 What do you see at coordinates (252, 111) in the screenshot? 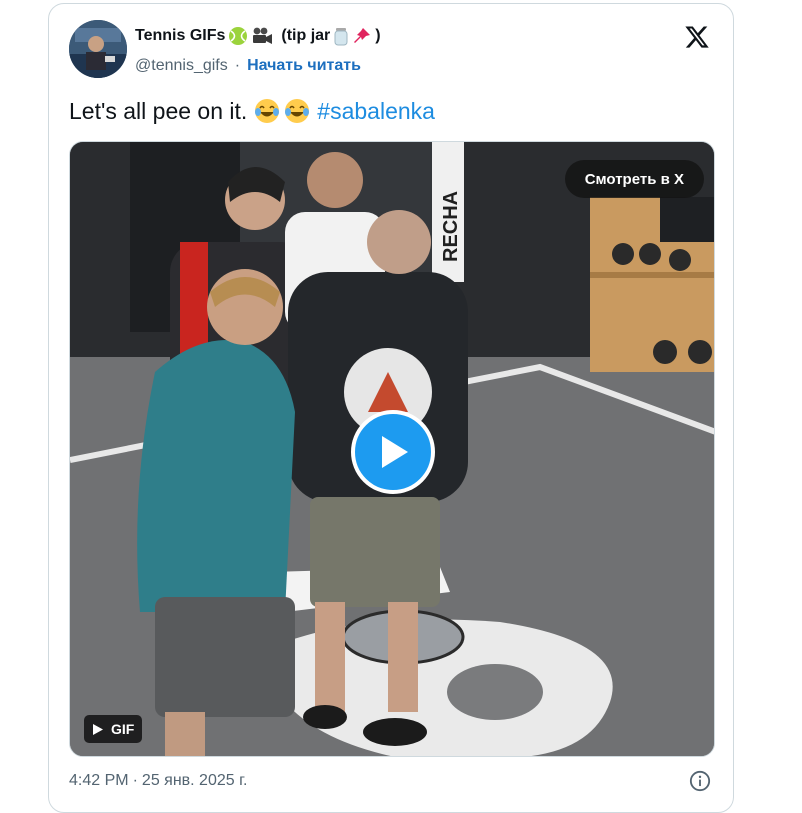
I see `tweet-text: Let's all pee on it. #sabalenka` at bounding box center [252, 111].